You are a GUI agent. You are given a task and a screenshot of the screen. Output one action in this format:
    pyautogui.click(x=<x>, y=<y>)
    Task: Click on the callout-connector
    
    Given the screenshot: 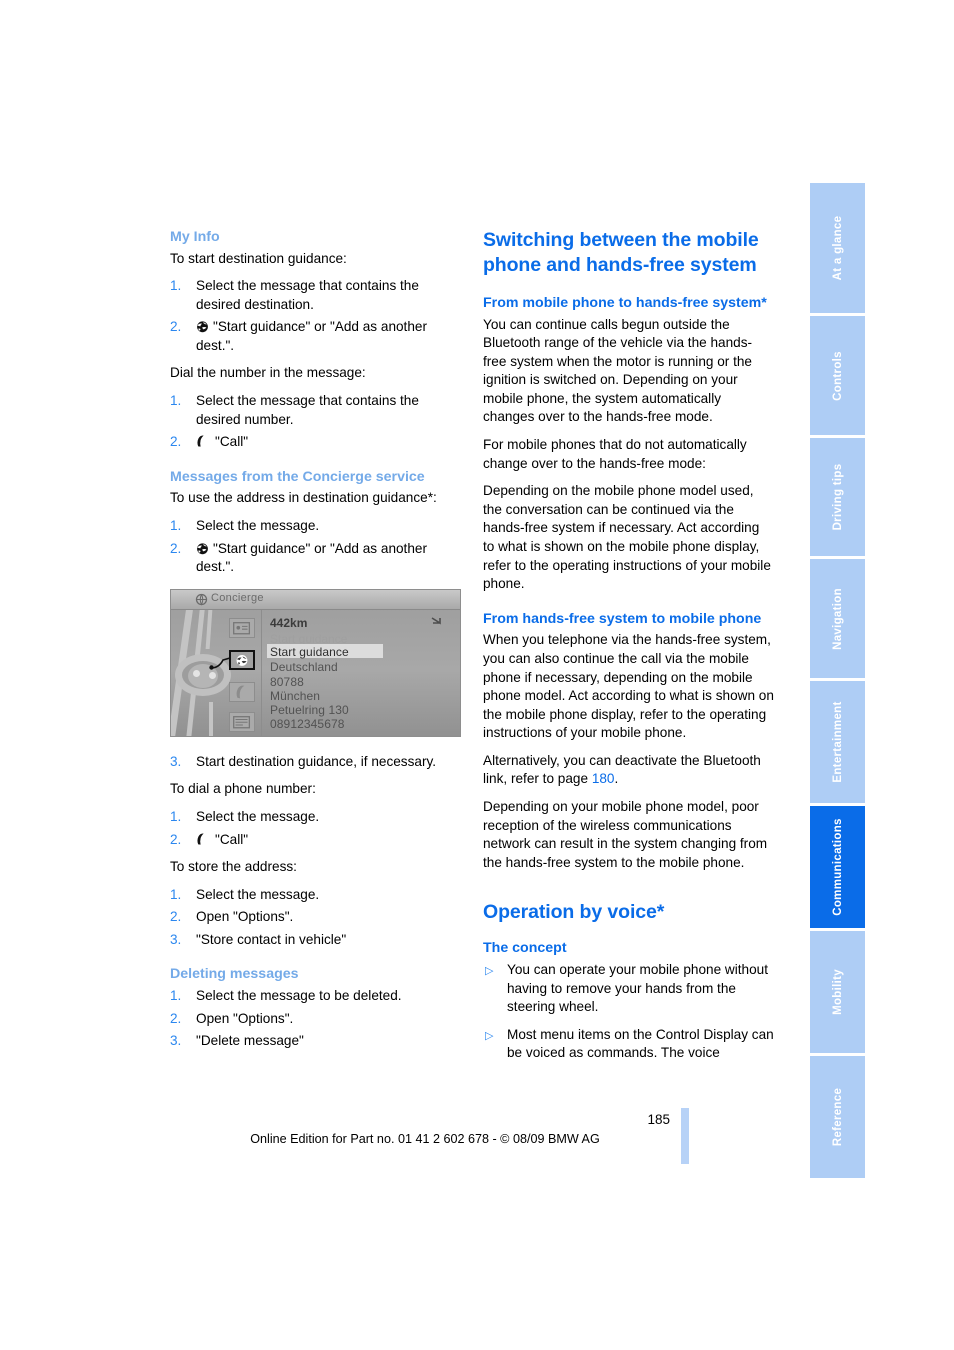 What is the action you would take?
    pyautogui.click(x=220, y=663)
    